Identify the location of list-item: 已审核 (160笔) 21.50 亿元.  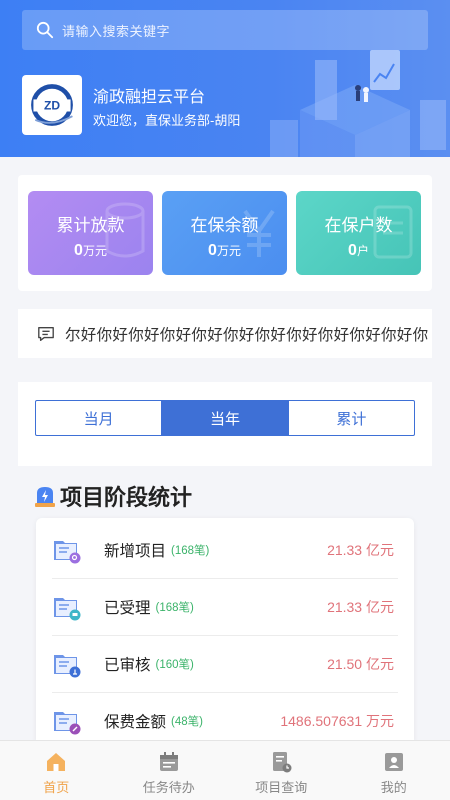
(225, 664).